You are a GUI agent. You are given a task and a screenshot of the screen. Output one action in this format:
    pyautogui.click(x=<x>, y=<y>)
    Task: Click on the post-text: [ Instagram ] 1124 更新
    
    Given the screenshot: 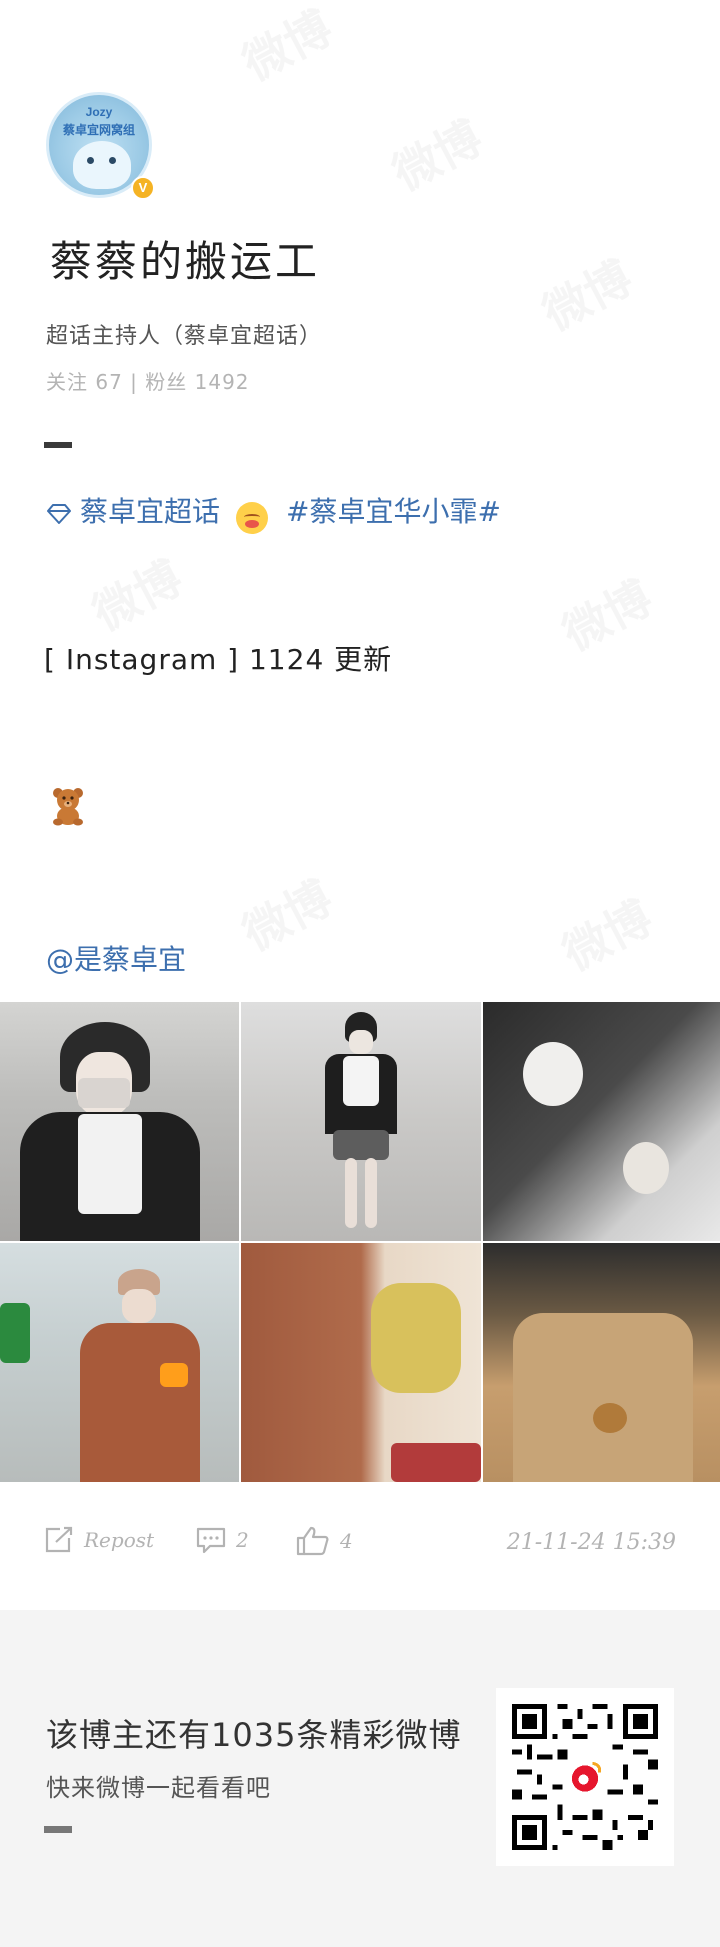 What is the action you would take?
    pyautogui.click(x=218, y=659)
    